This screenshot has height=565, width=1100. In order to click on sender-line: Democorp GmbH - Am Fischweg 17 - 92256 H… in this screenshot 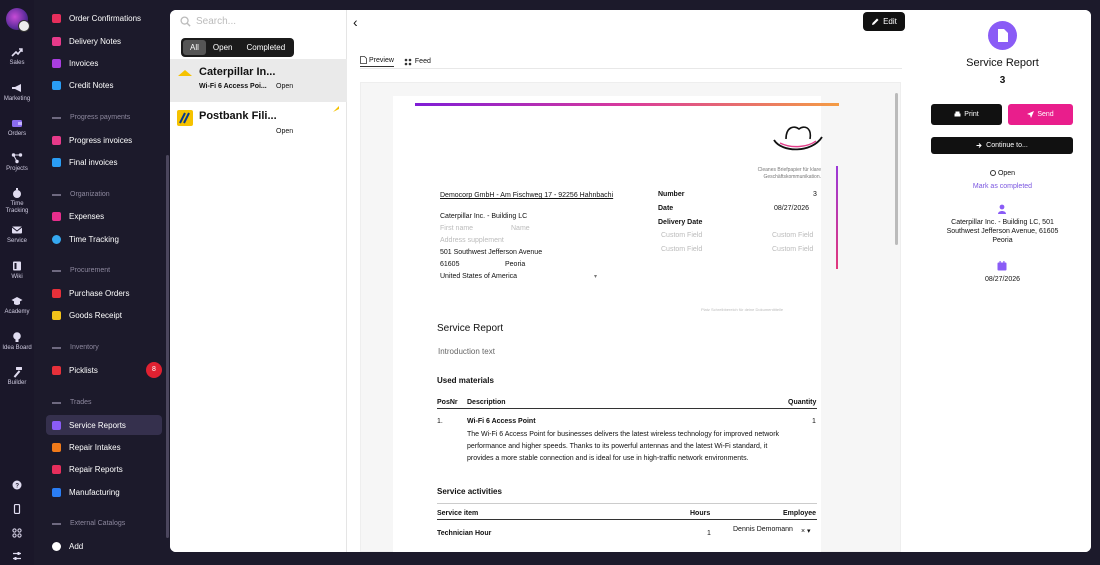, I will do `click(527, 195)`.